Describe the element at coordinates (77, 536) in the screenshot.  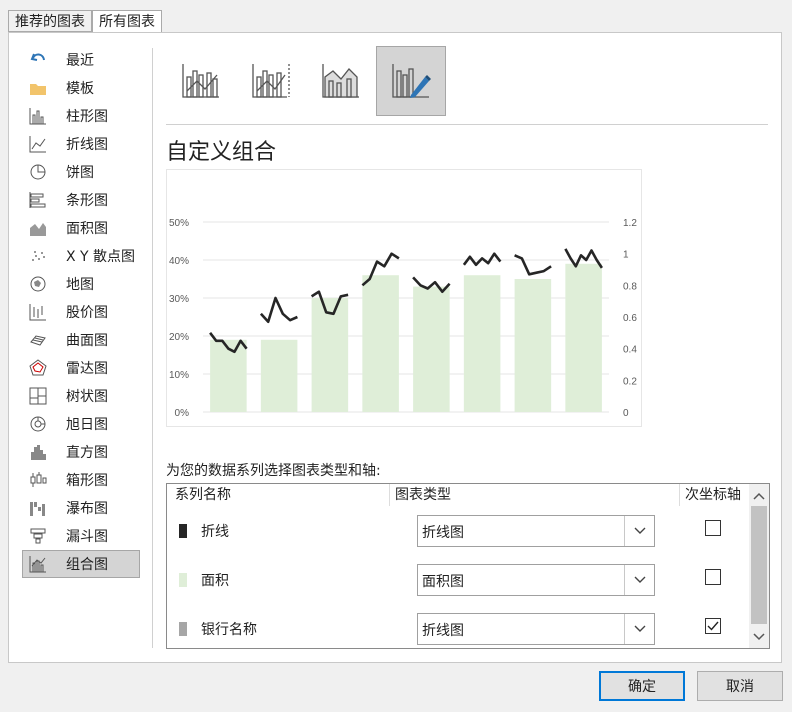
I see `sidebar-item: 漏斗图` at that location.